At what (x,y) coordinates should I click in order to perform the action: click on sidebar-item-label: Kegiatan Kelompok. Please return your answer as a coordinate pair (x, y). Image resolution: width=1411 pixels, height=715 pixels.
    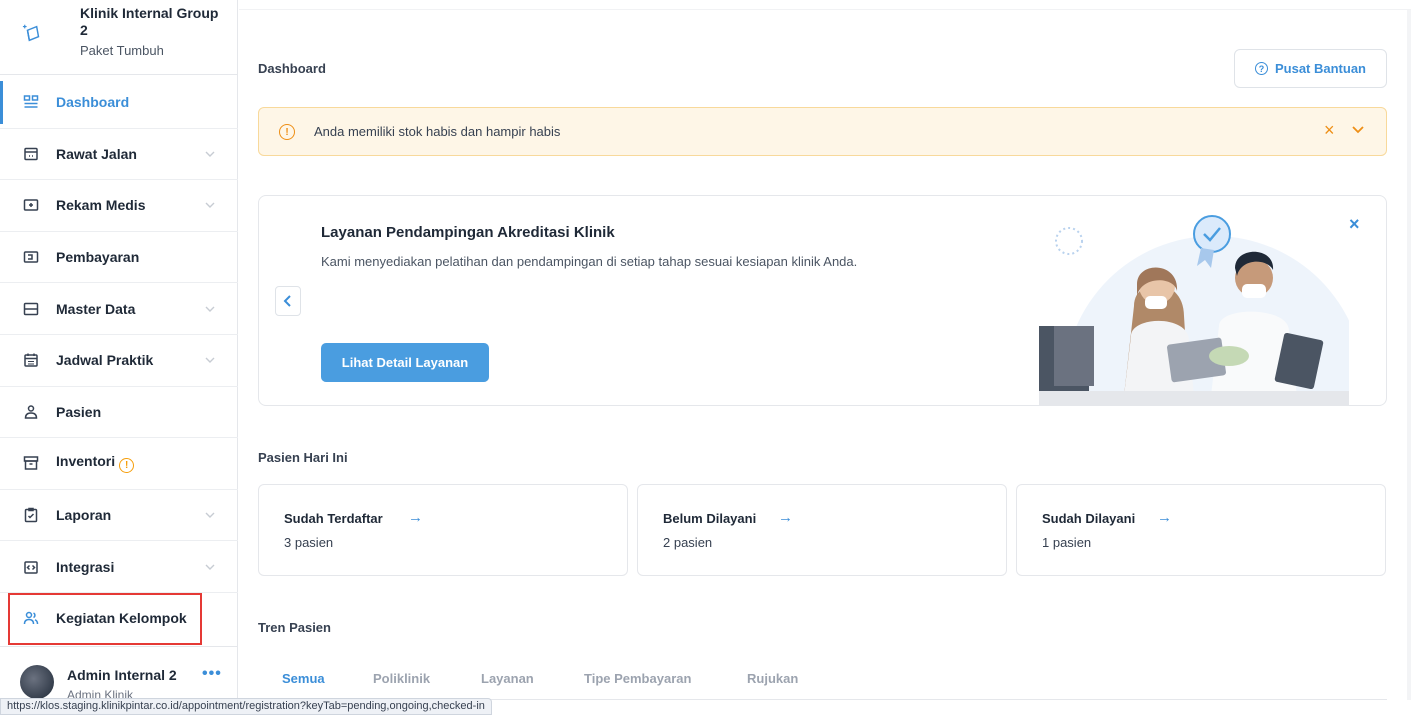
    Looking at the image, I should click on (121, 618).